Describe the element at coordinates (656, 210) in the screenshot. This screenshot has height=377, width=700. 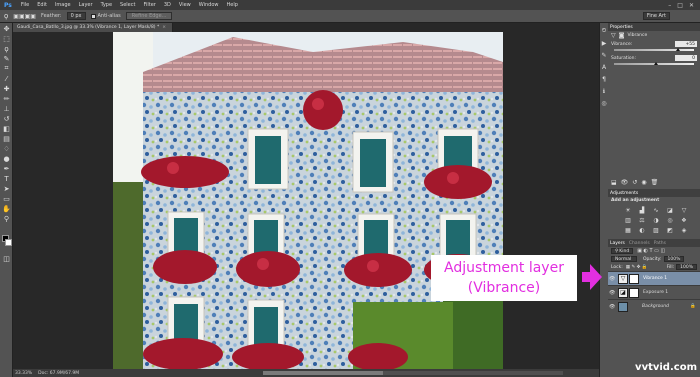
I see `curves-icon: ∿` at that location.